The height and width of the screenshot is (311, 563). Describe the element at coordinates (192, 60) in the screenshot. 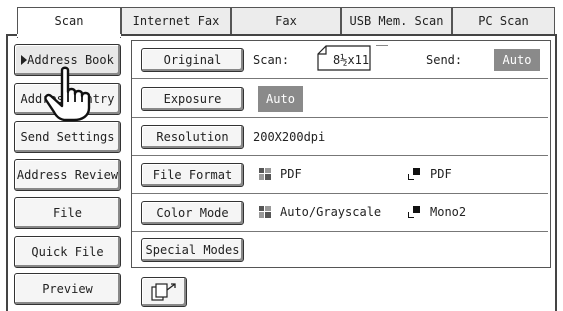

I see `original-button: Original` at that location.